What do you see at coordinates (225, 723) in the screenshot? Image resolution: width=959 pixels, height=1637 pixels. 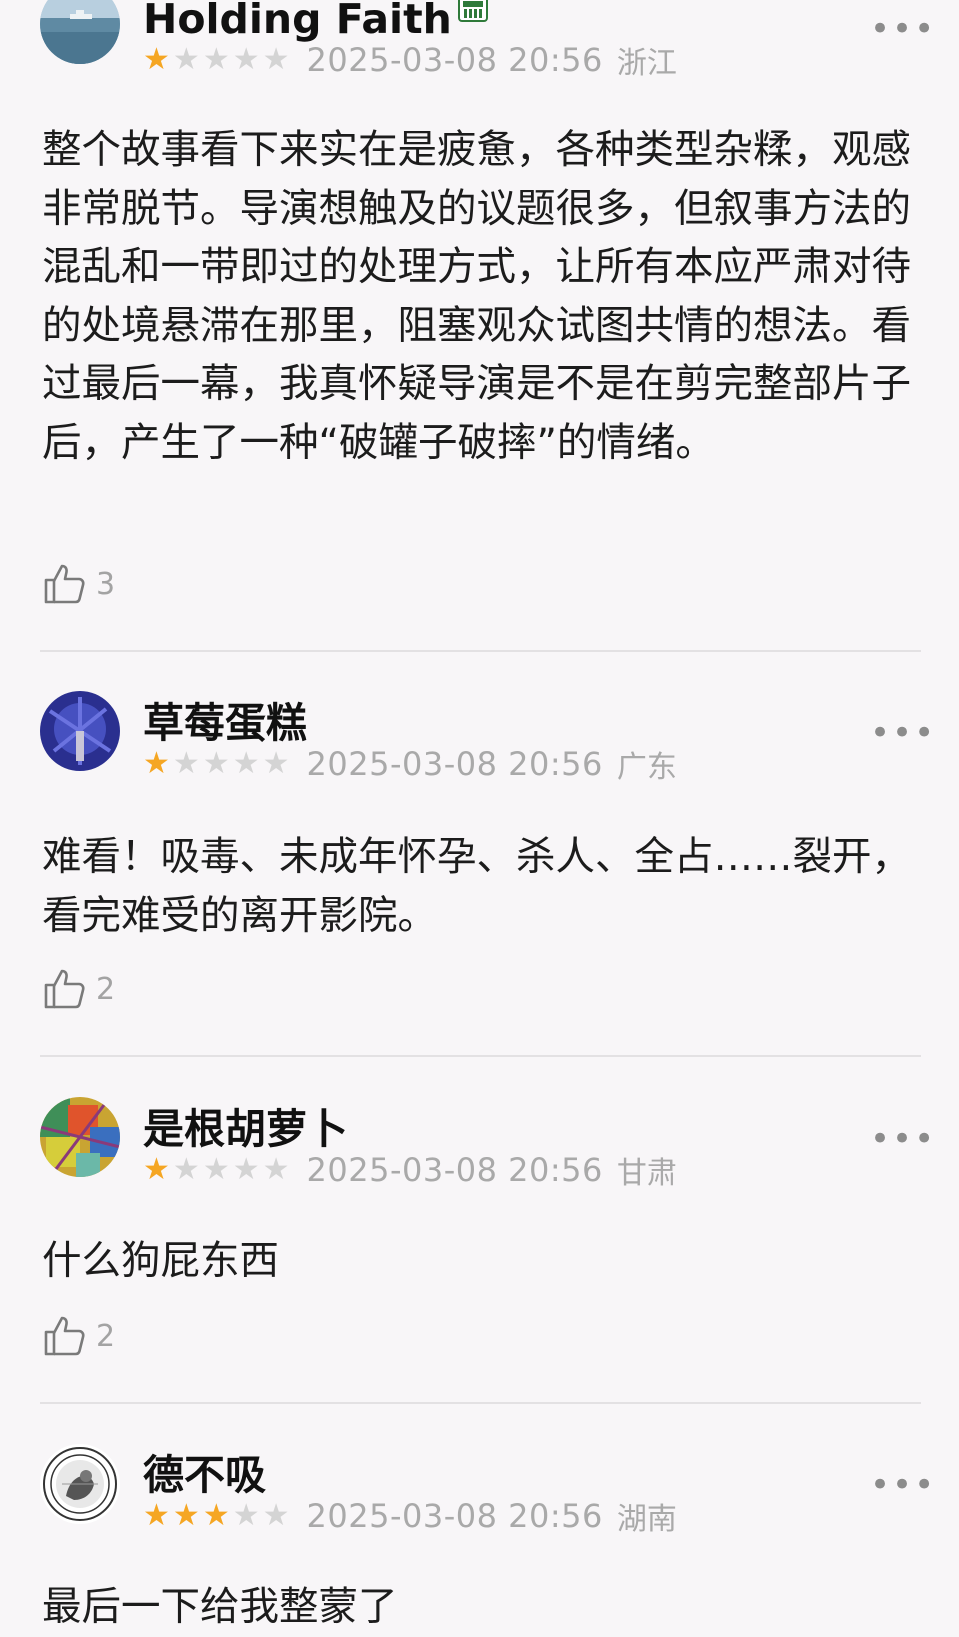 I see `username: 草莓蛋糕` at bounding box center [225, 723].